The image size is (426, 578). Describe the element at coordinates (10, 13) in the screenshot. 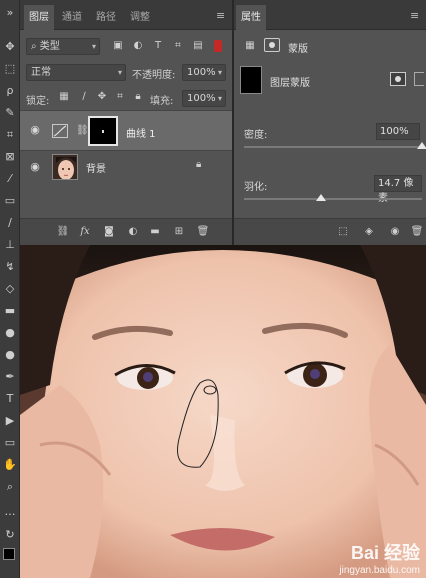

I see `collapse-icon: »` at that location.